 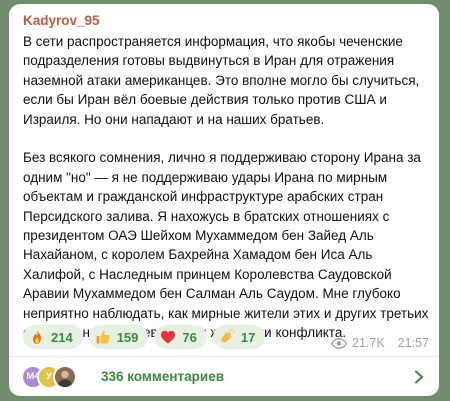 What do you see at coordinates (248, 337) in the screenshot?
I see `reaction-clap-count: 17` at bounding box center [248, 337].